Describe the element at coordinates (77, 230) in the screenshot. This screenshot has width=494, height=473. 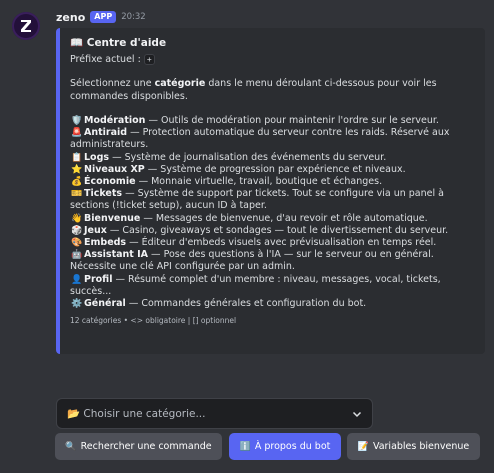
I see `category-icon: 🎲` at that location.